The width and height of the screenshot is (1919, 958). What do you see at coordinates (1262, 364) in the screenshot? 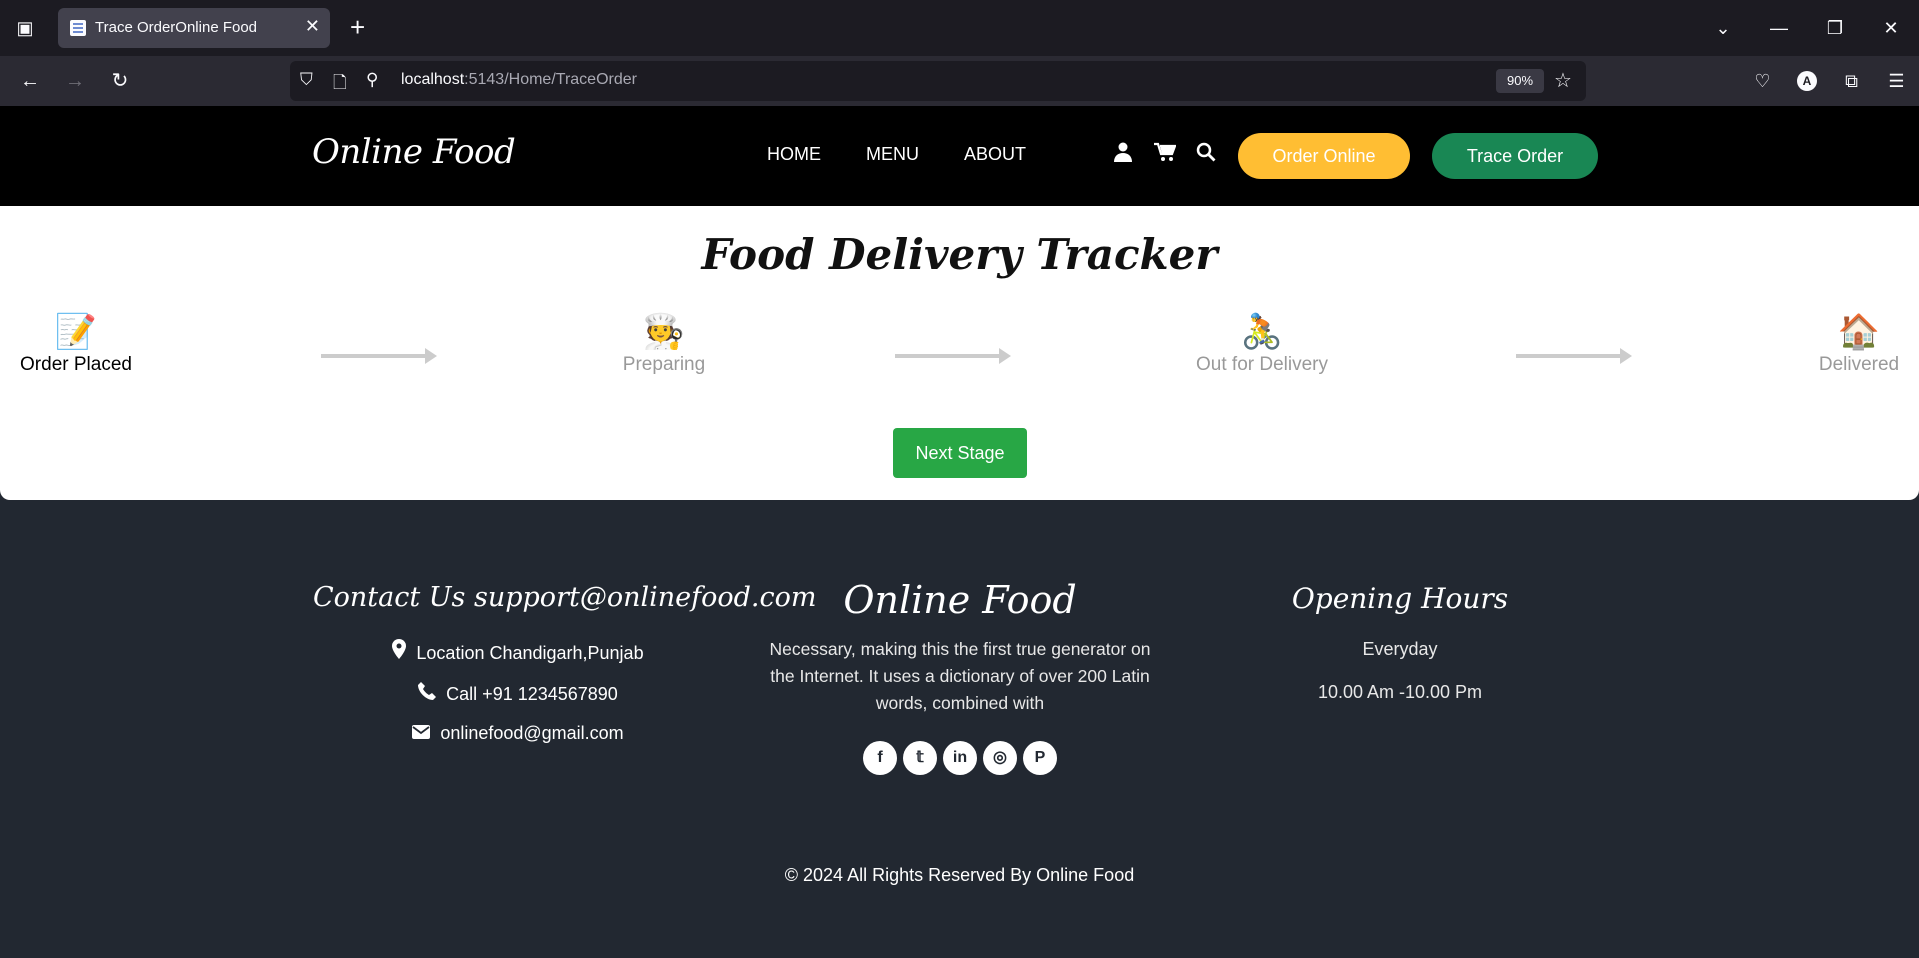
I see `stage-label: Out for Delivery` at bounding box center [1262, 364].